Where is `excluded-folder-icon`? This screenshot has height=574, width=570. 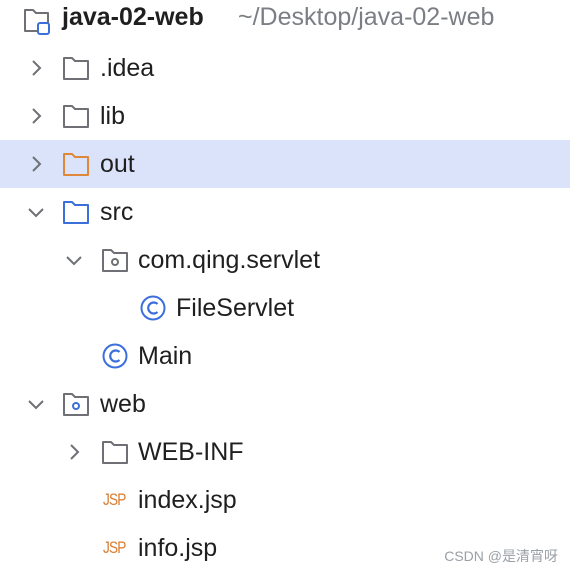 excluded-folder-icon is located at coordinates (76, 164).